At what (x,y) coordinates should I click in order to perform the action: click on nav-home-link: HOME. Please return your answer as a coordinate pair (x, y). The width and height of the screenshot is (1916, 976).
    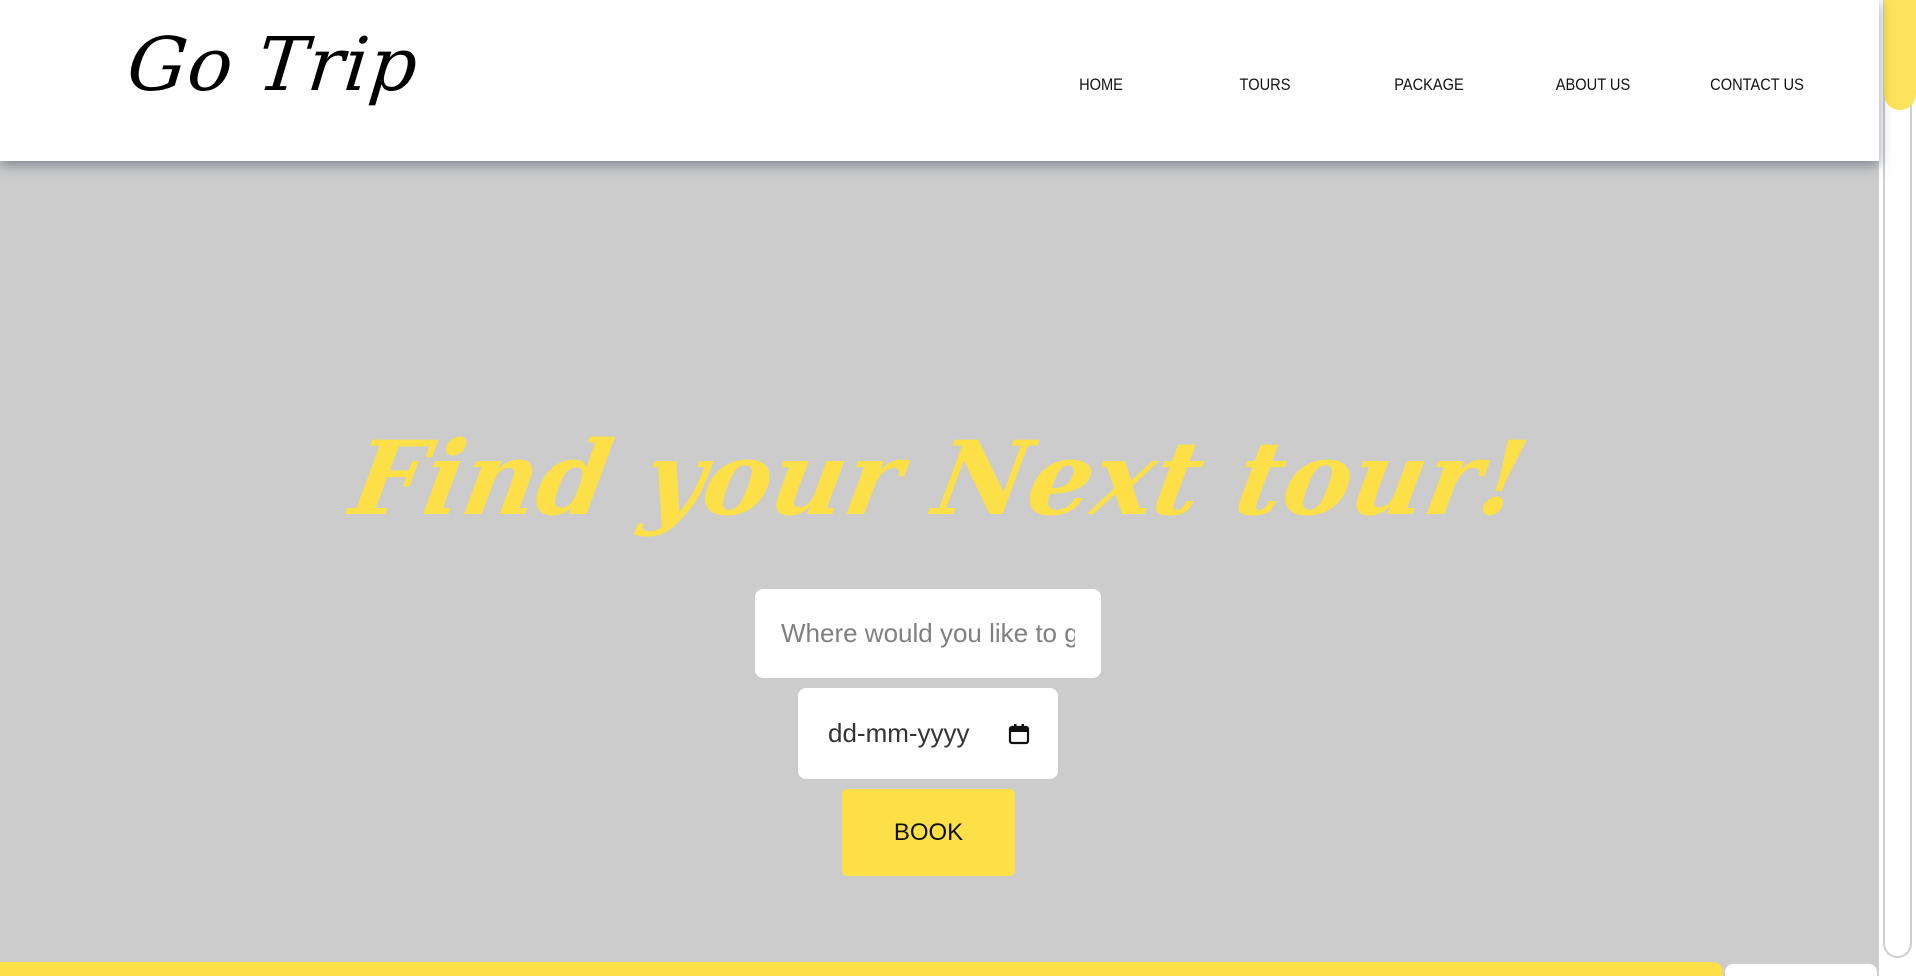
    Looking at the image, I should click on (1100, 85).